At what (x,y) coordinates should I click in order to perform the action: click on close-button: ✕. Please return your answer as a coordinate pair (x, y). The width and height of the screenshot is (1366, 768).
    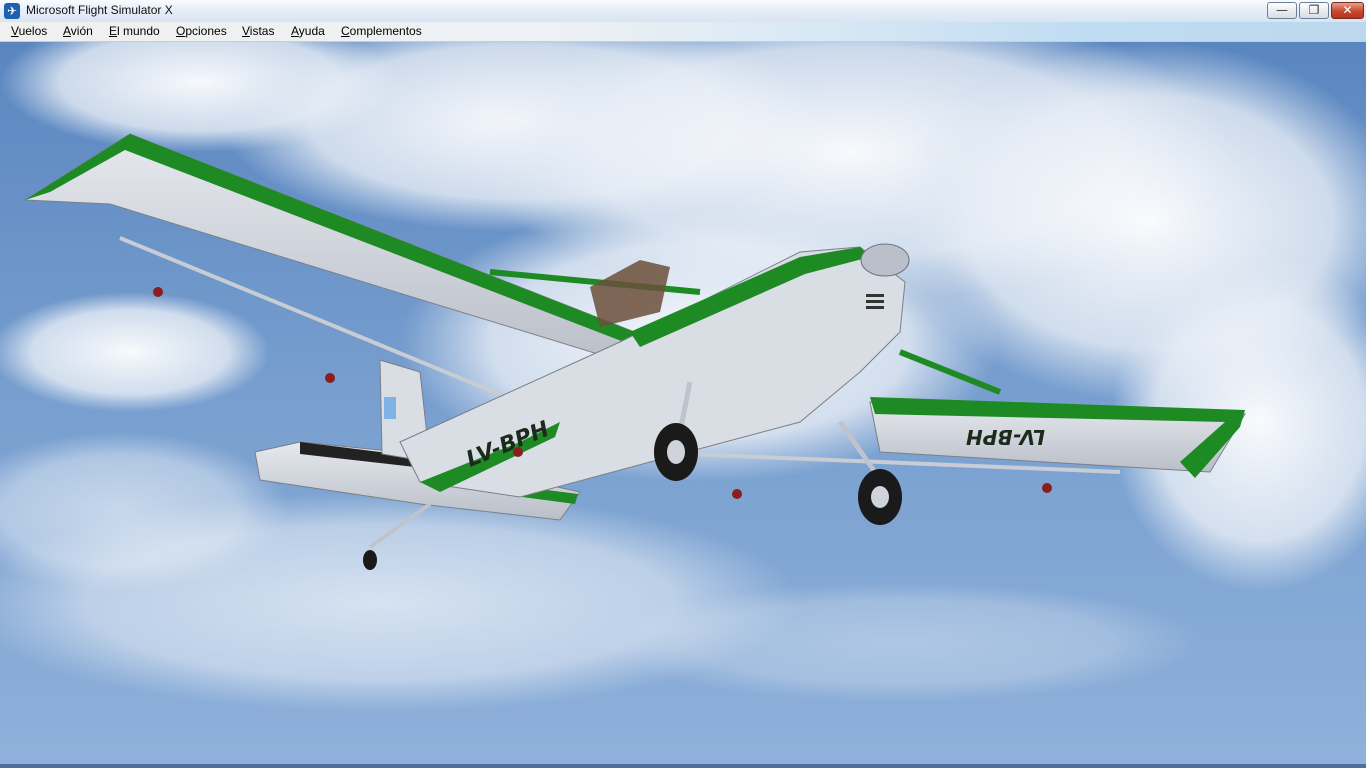
    Looking at the image, I should click on (1347, 10).